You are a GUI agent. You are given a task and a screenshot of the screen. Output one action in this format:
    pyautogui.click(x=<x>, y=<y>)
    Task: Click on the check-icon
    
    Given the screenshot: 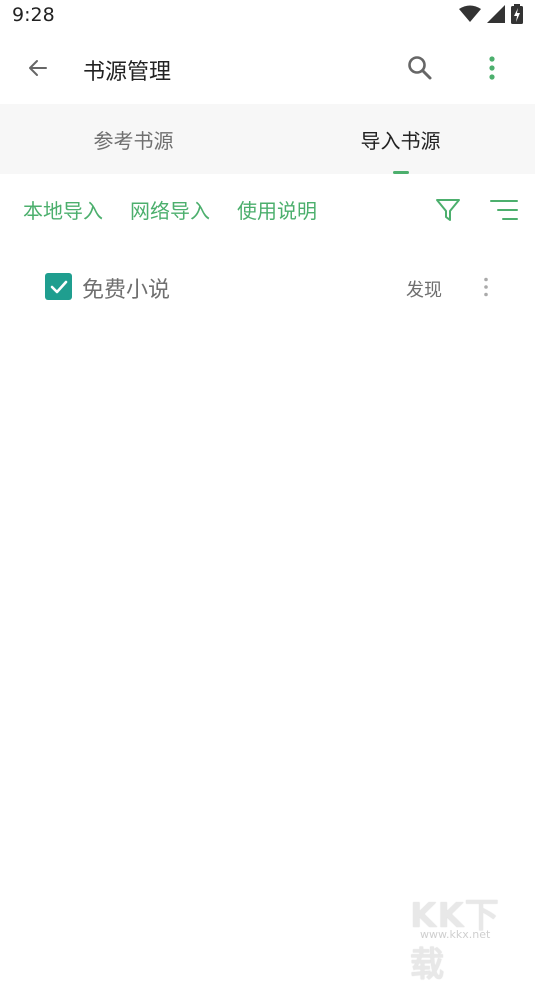 What is the action you would take?
    pyautogui.click(x=58, y=286)
    